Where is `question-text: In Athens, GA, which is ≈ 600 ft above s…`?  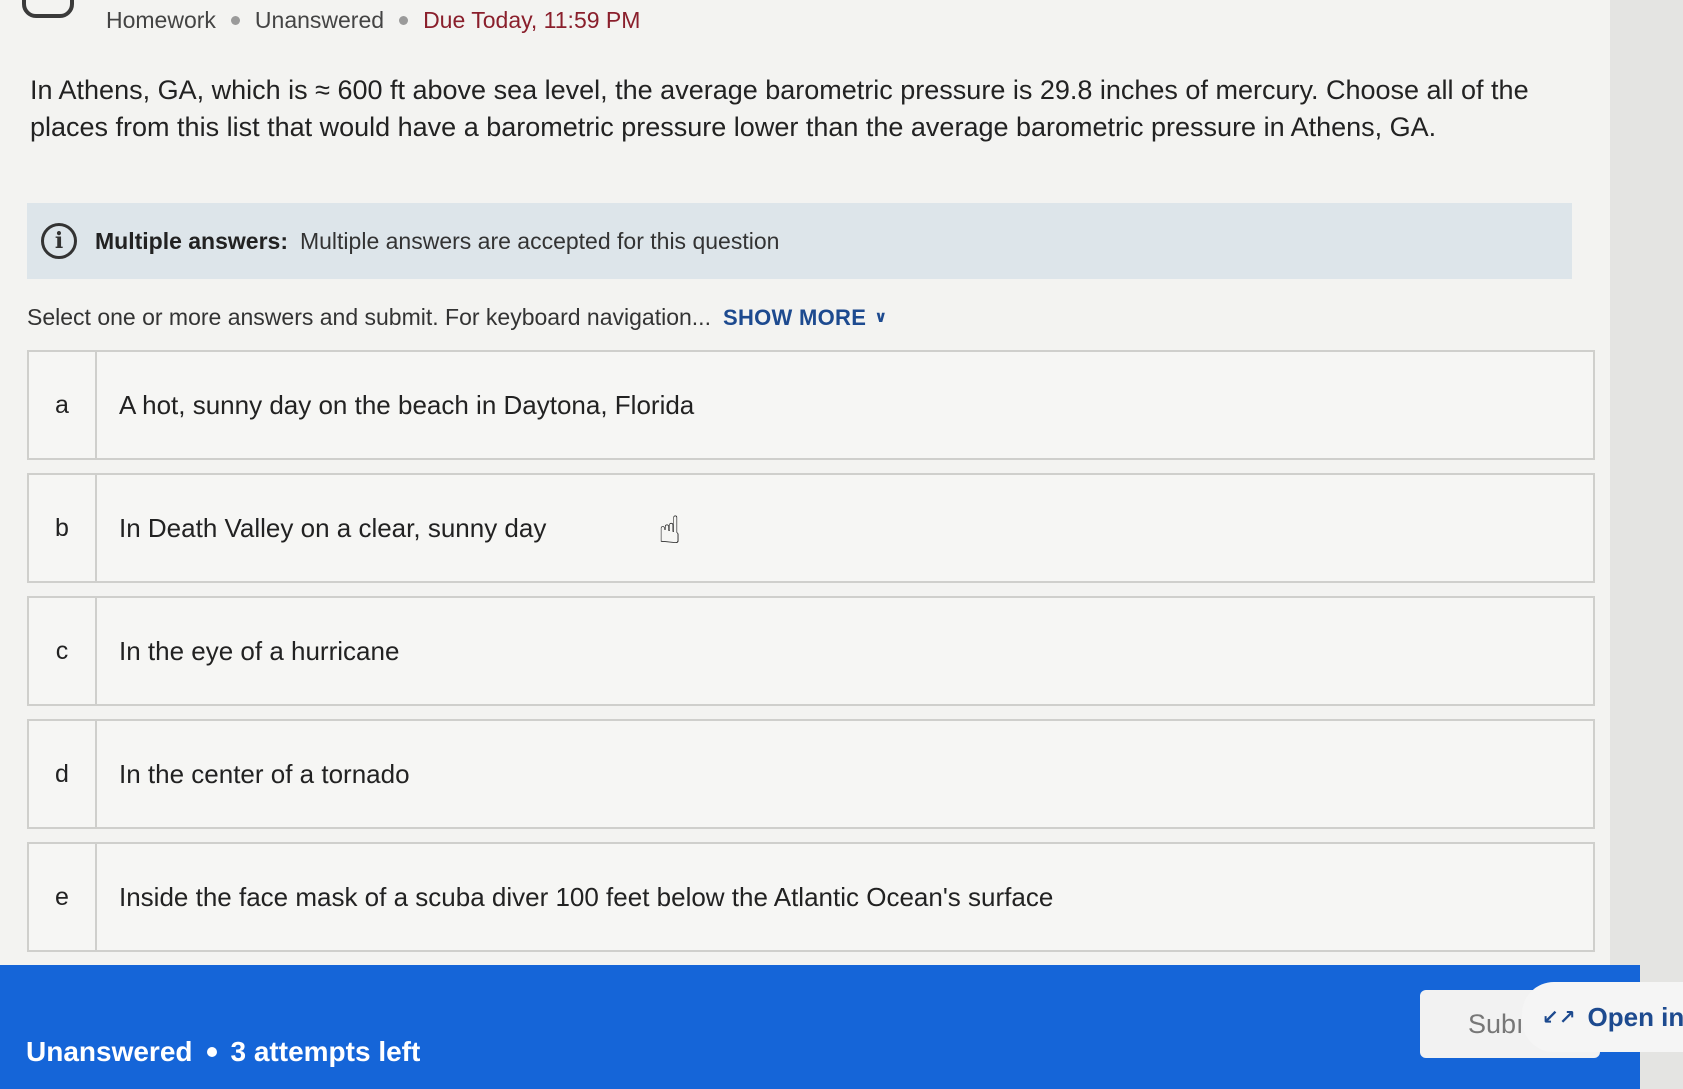 question-text: In Athens, GA, which is ≈ 600 ft above s… is located at coordinates (779, 108).